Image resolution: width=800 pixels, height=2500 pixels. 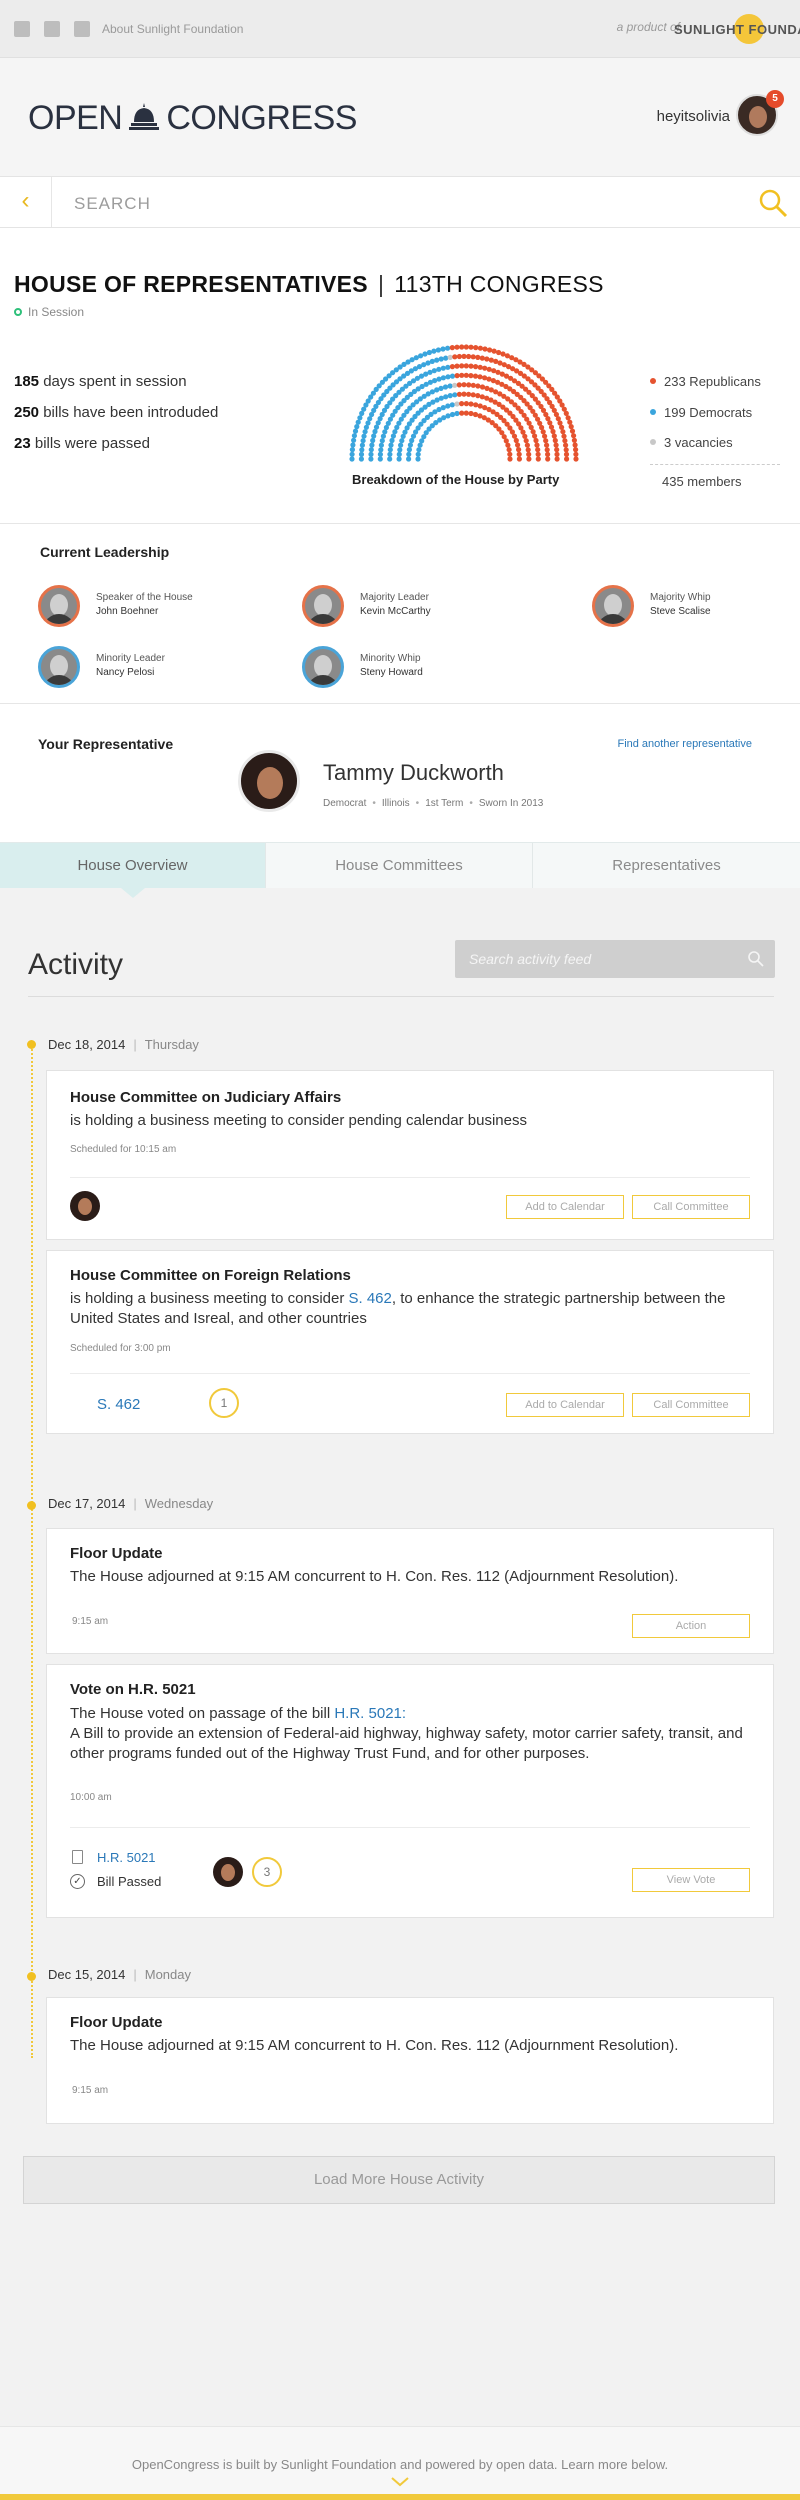 I want to click on google-plus-icon, so click(x=82, y=29).